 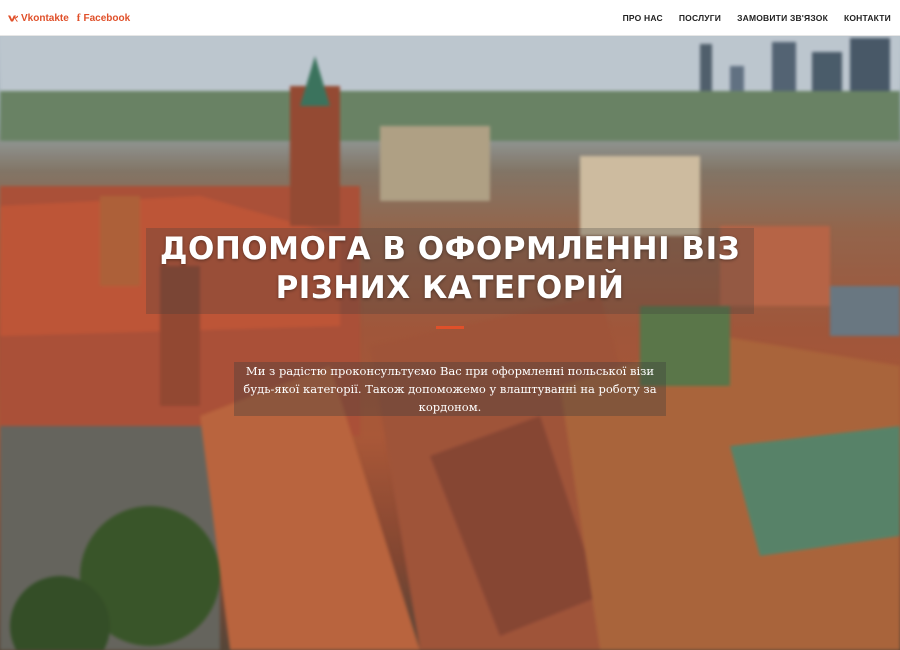 What do you see at coordinates (450, 327) in the screenshot?
I see `hero-divider` at bounding box center [450, 327].